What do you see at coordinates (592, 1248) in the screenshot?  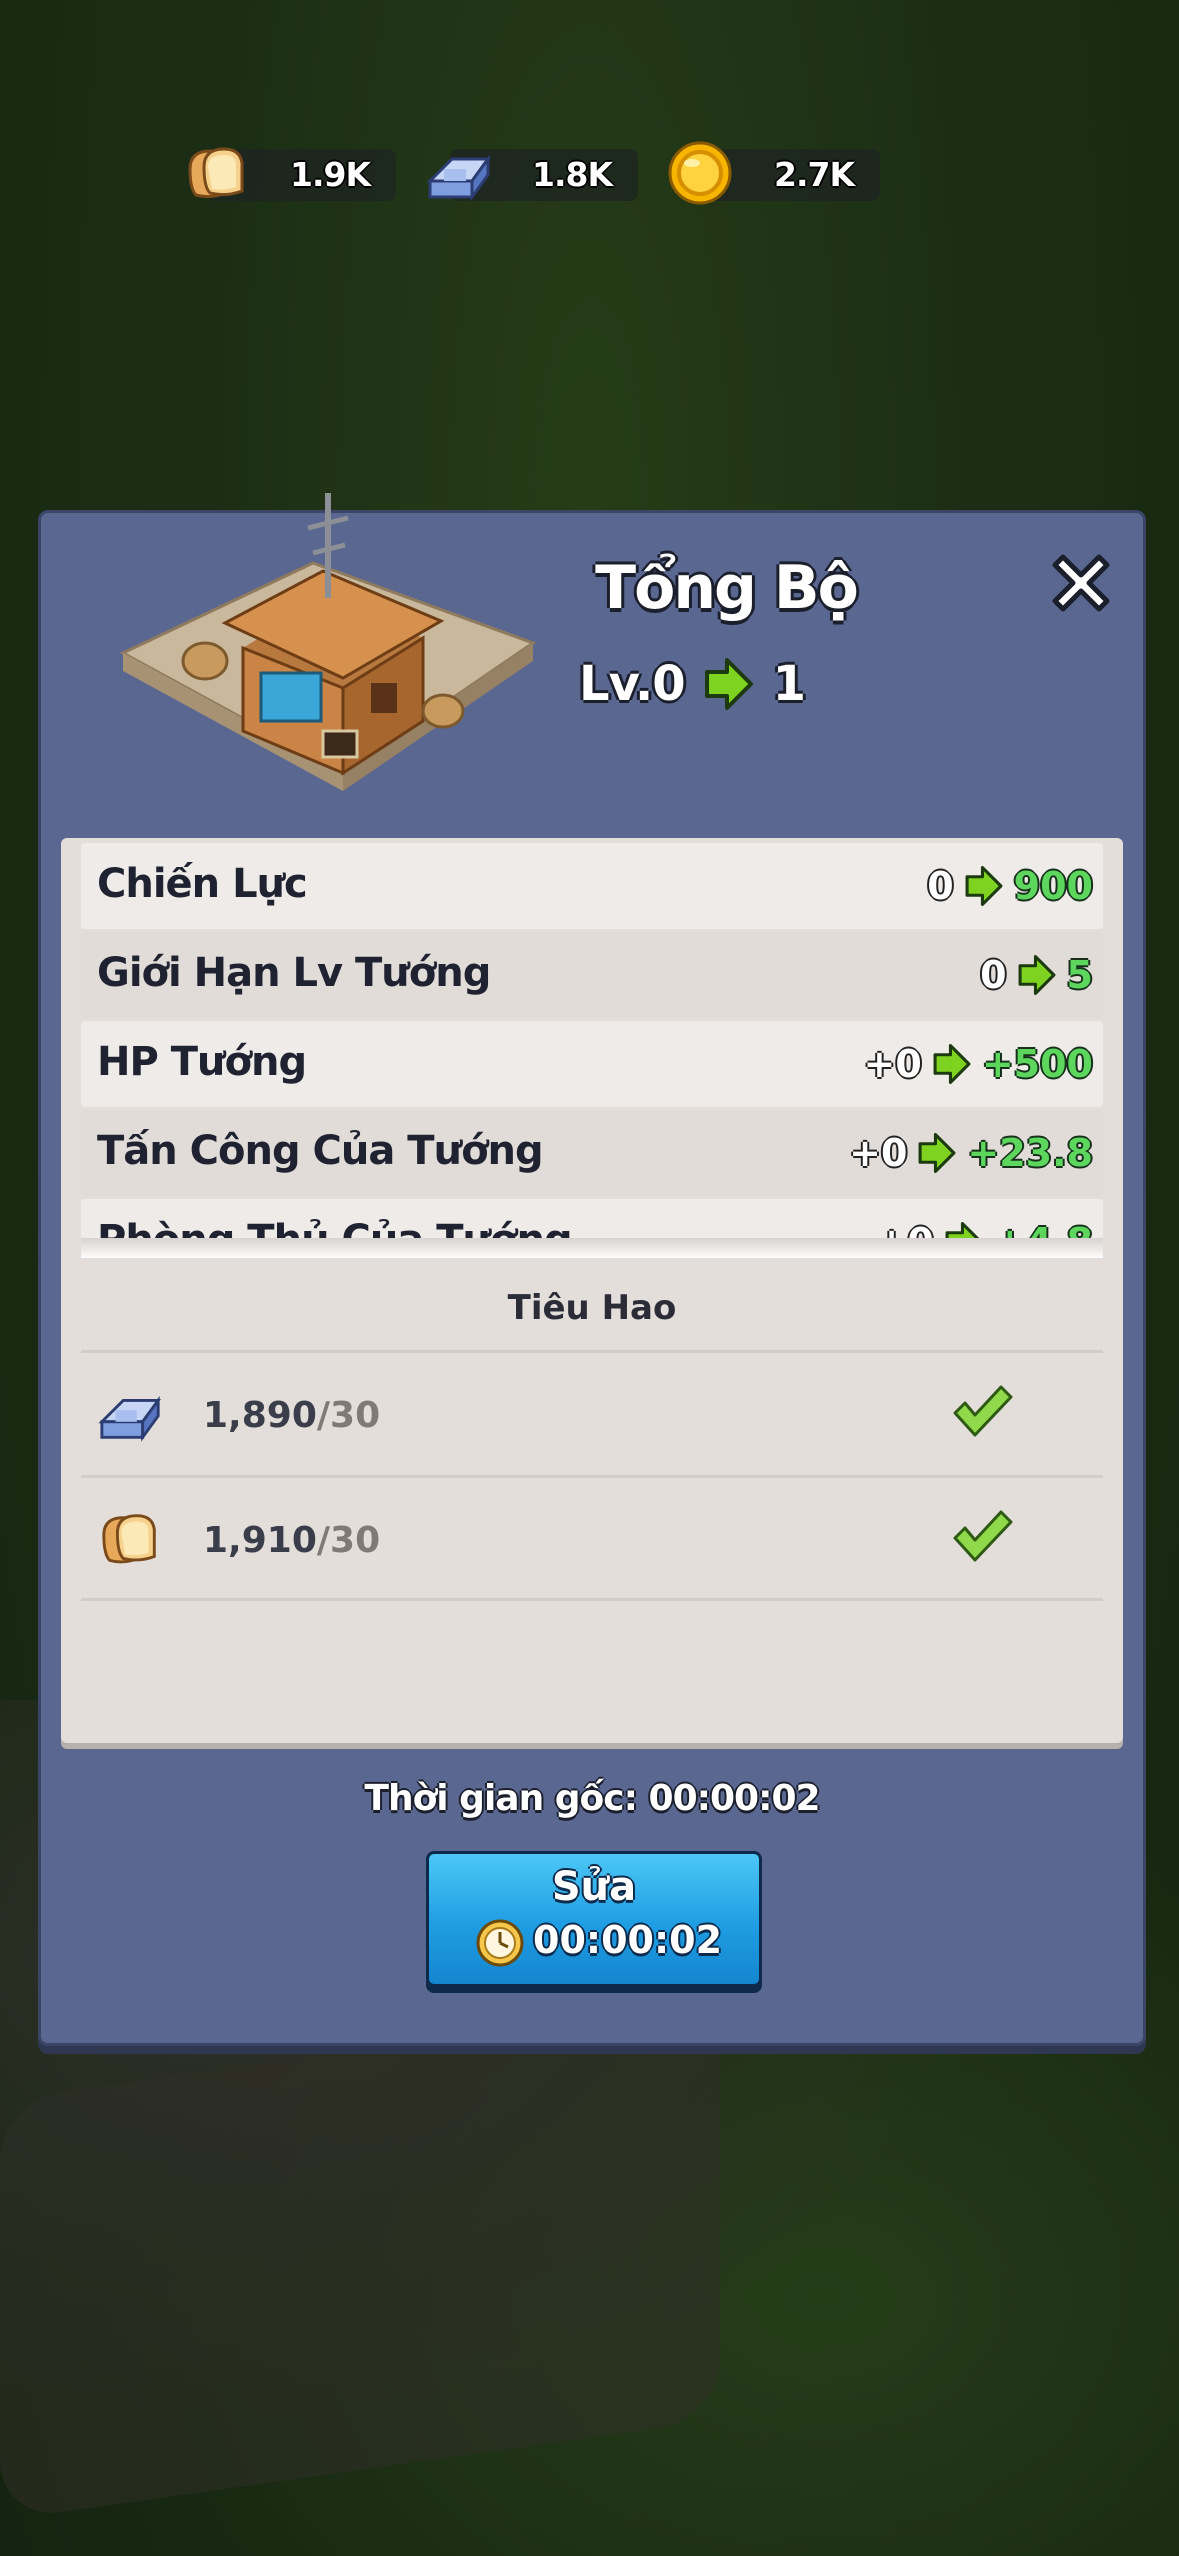 I see `scroll-fade` at bounding box center [592, 1248].